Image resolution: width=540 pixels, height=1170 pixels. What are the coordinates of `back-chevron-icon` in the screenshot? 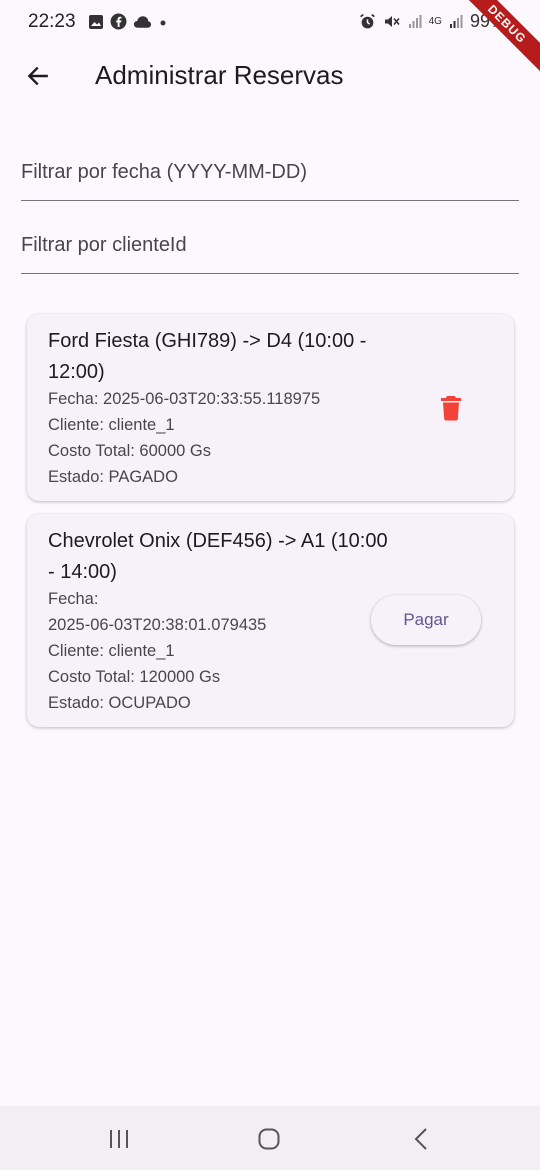 It's located at (420, 1139).